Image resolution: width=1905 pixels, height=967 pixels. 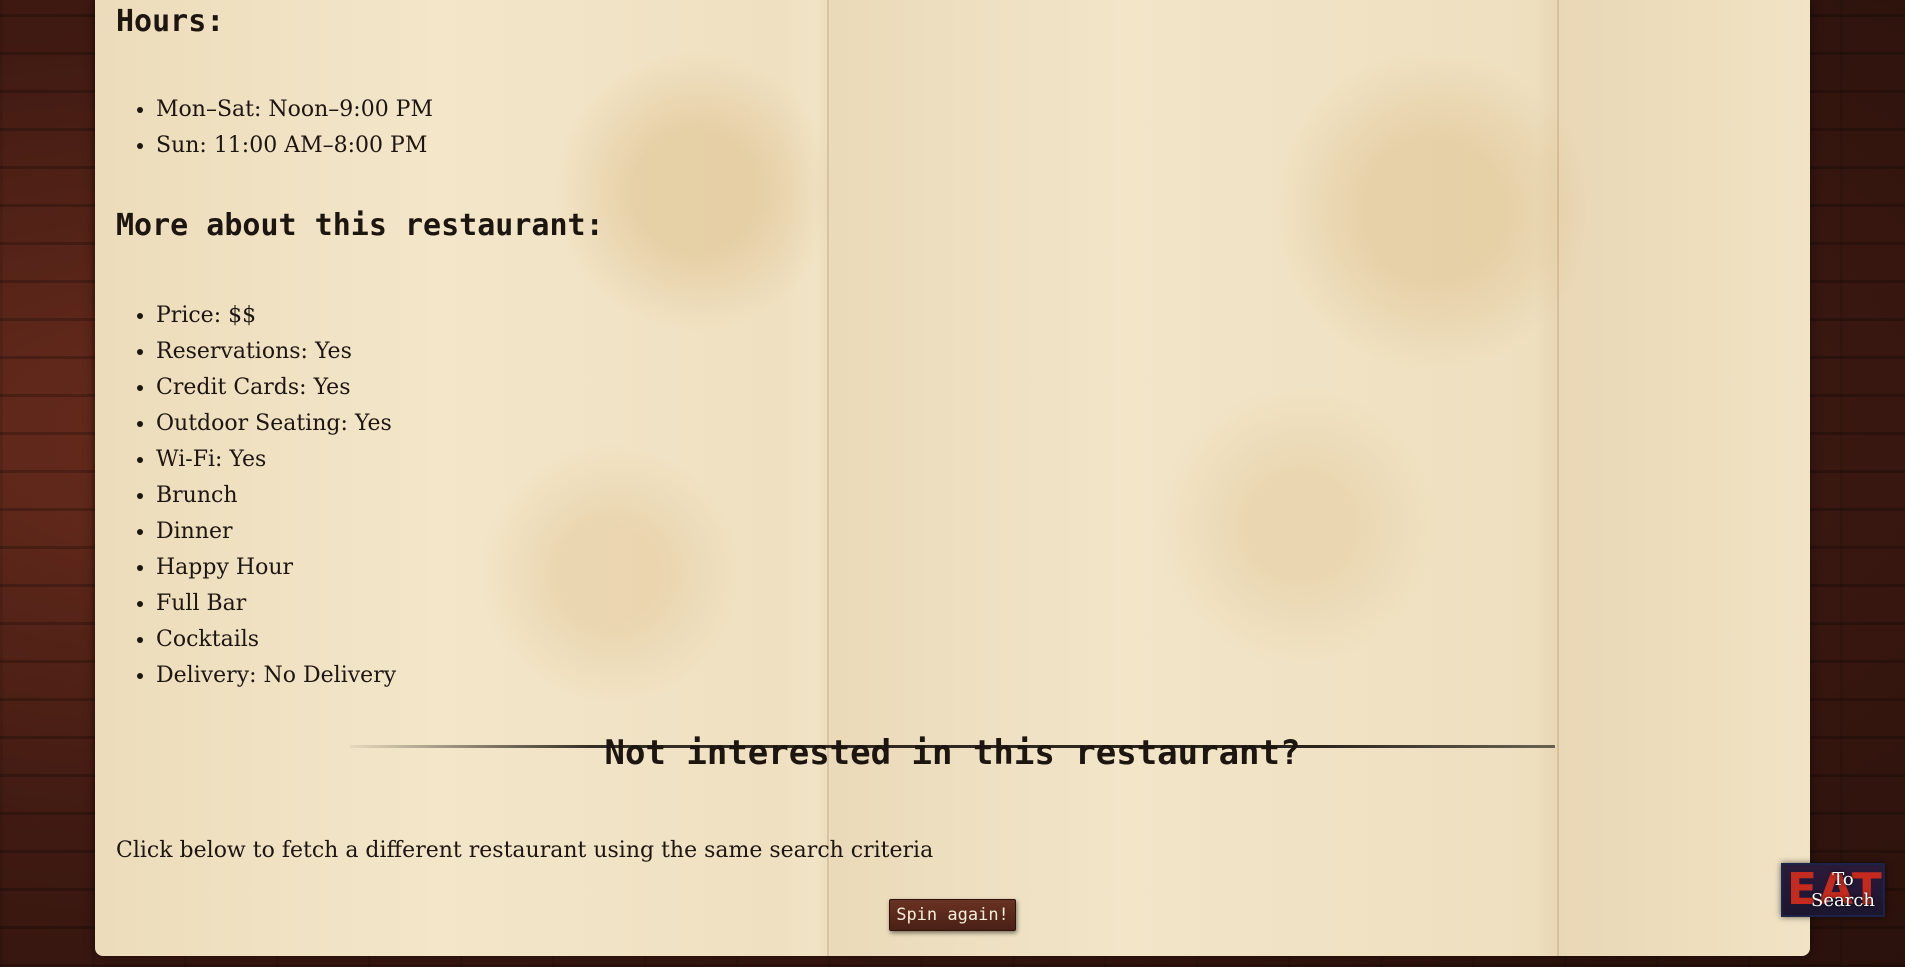 What do you see at coordinates (276, 352) in the screenshot?
I see `list-item: Reservations: Yes` at bounding box center [276, 352].